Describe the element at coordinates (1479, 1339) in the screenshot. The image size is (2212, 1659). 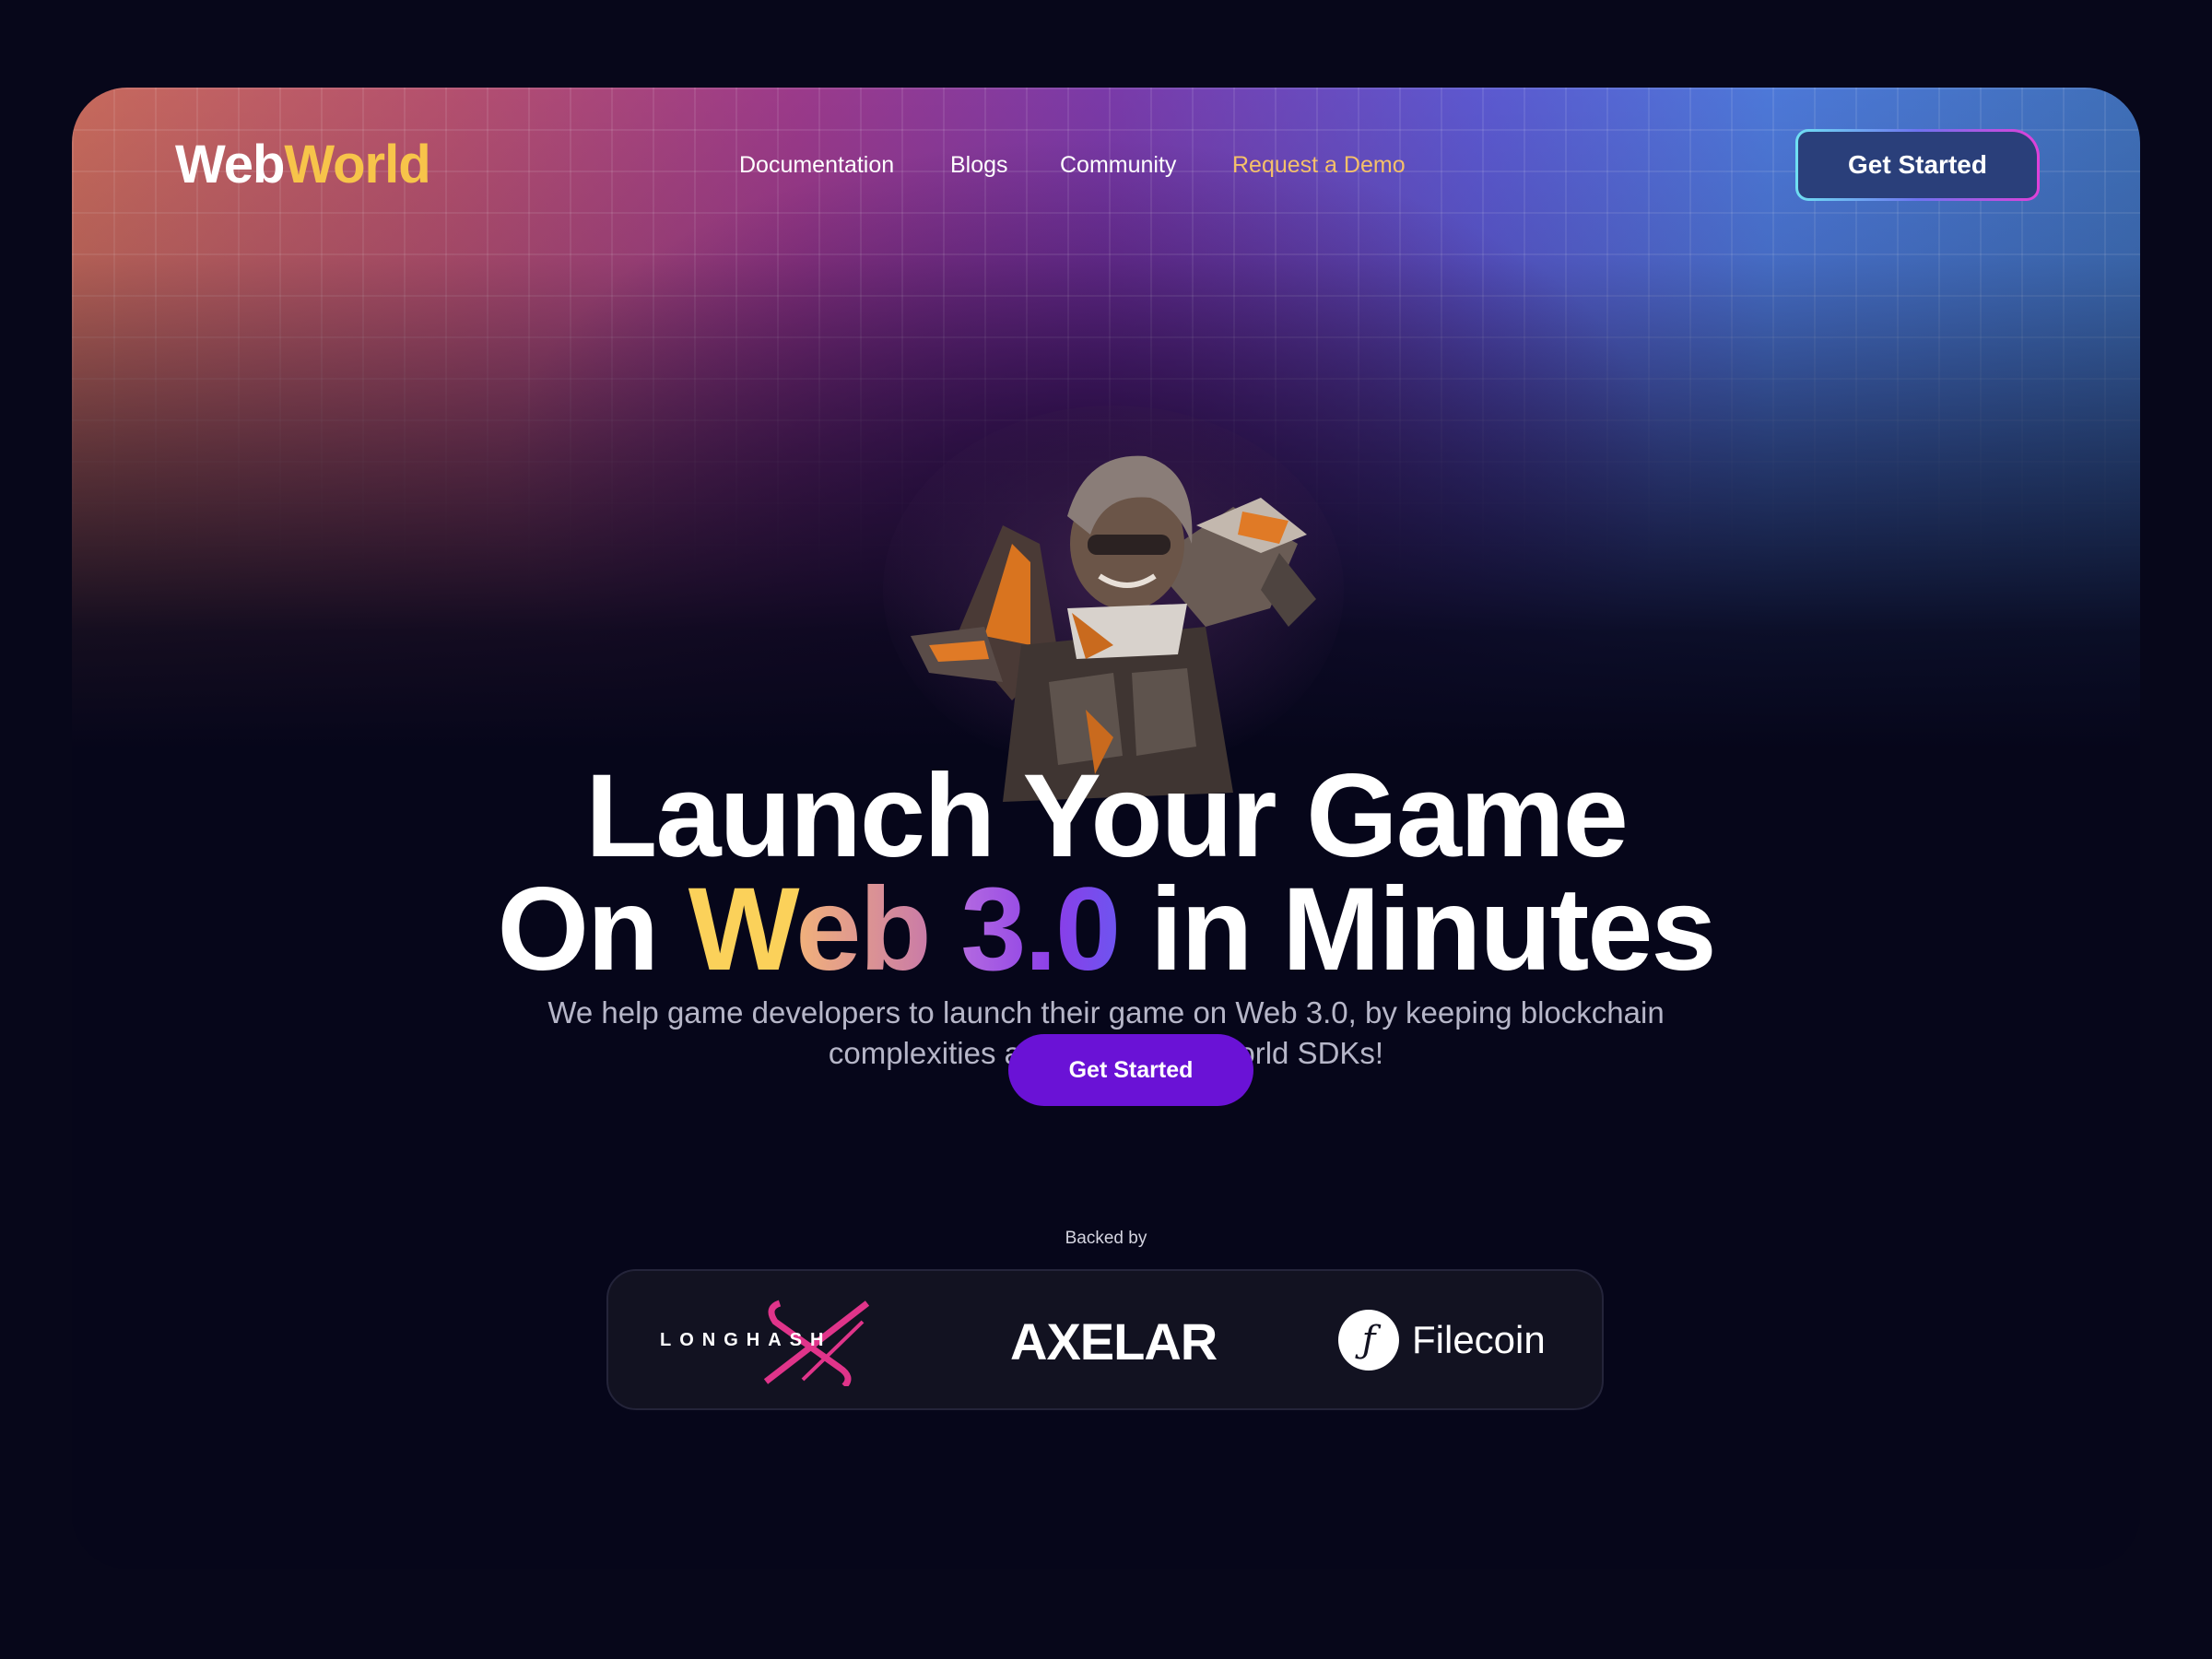
I see `filecoin-wordmark: Filecoin` at that location.